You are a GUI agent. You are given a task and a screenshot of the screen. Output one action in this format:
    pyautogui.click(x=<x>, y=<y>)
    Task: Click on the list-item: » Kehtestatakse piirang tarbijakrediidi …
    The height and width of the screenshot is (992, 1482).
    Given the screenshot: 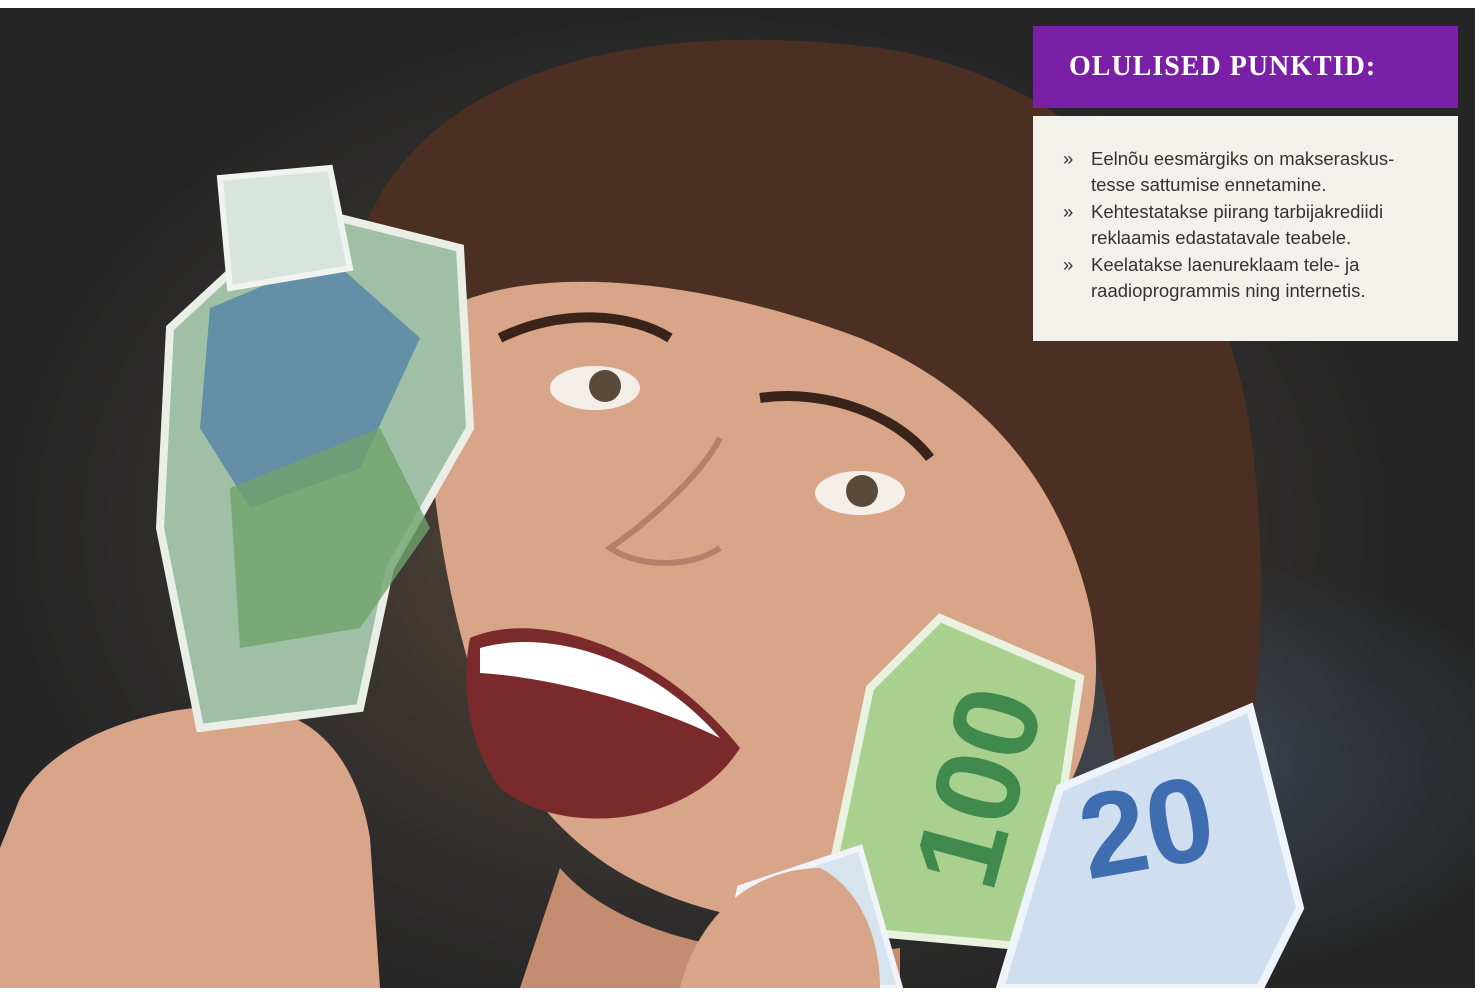 What is the action you would take?
    pyautogui.click(x=1248, y=225)
    